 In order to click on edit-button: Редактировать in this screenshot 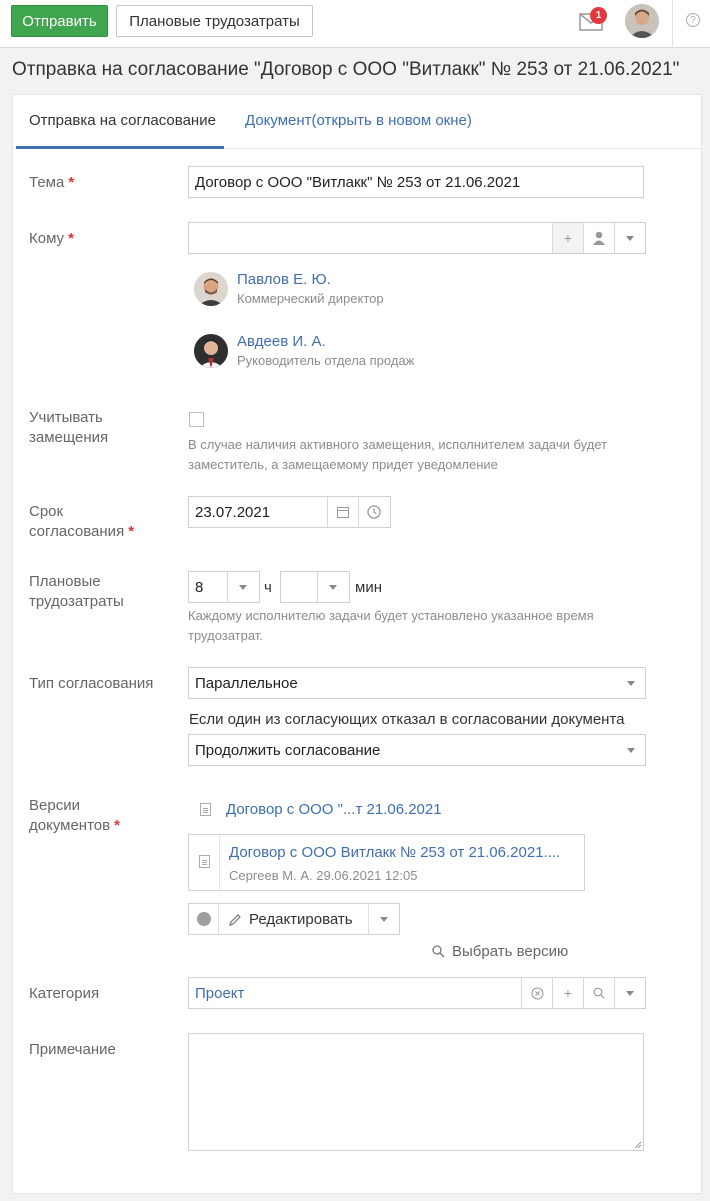, I will do `click(293, 919)`.